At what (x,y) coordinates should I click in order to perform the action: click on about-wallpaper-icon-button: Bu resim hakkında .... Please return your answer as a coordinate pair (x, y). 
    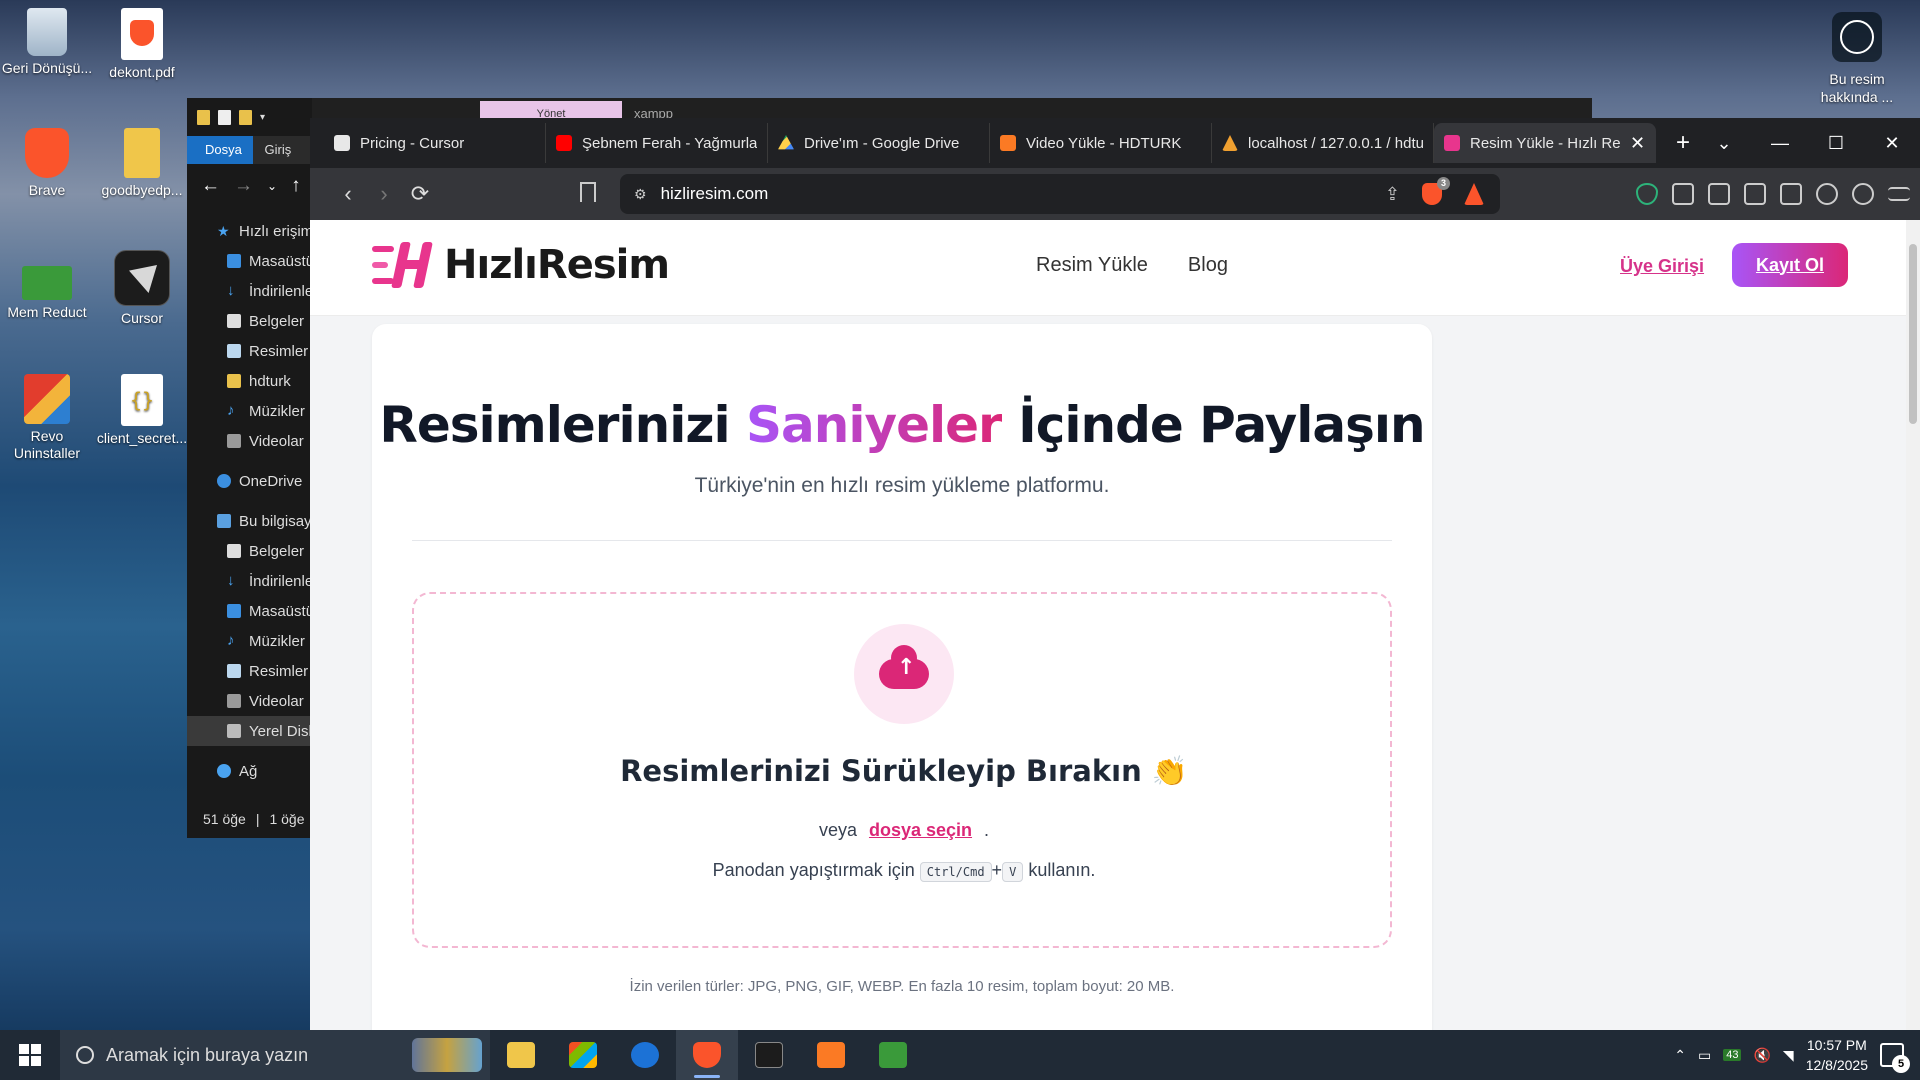
    Looking at the image, I should click on (1857, 59).